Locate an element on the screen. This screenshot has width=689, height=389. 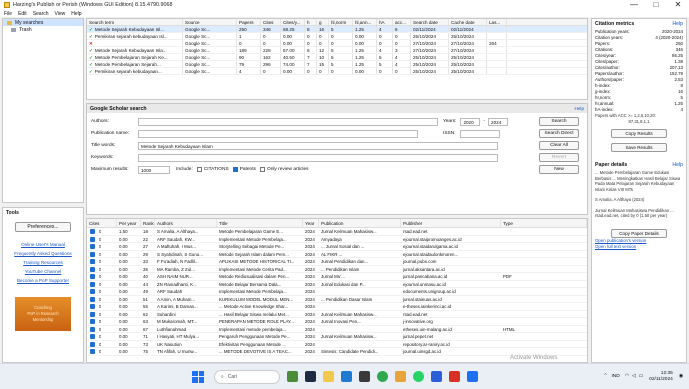
menu-edit: Edit is located at coordinates (22, 14).